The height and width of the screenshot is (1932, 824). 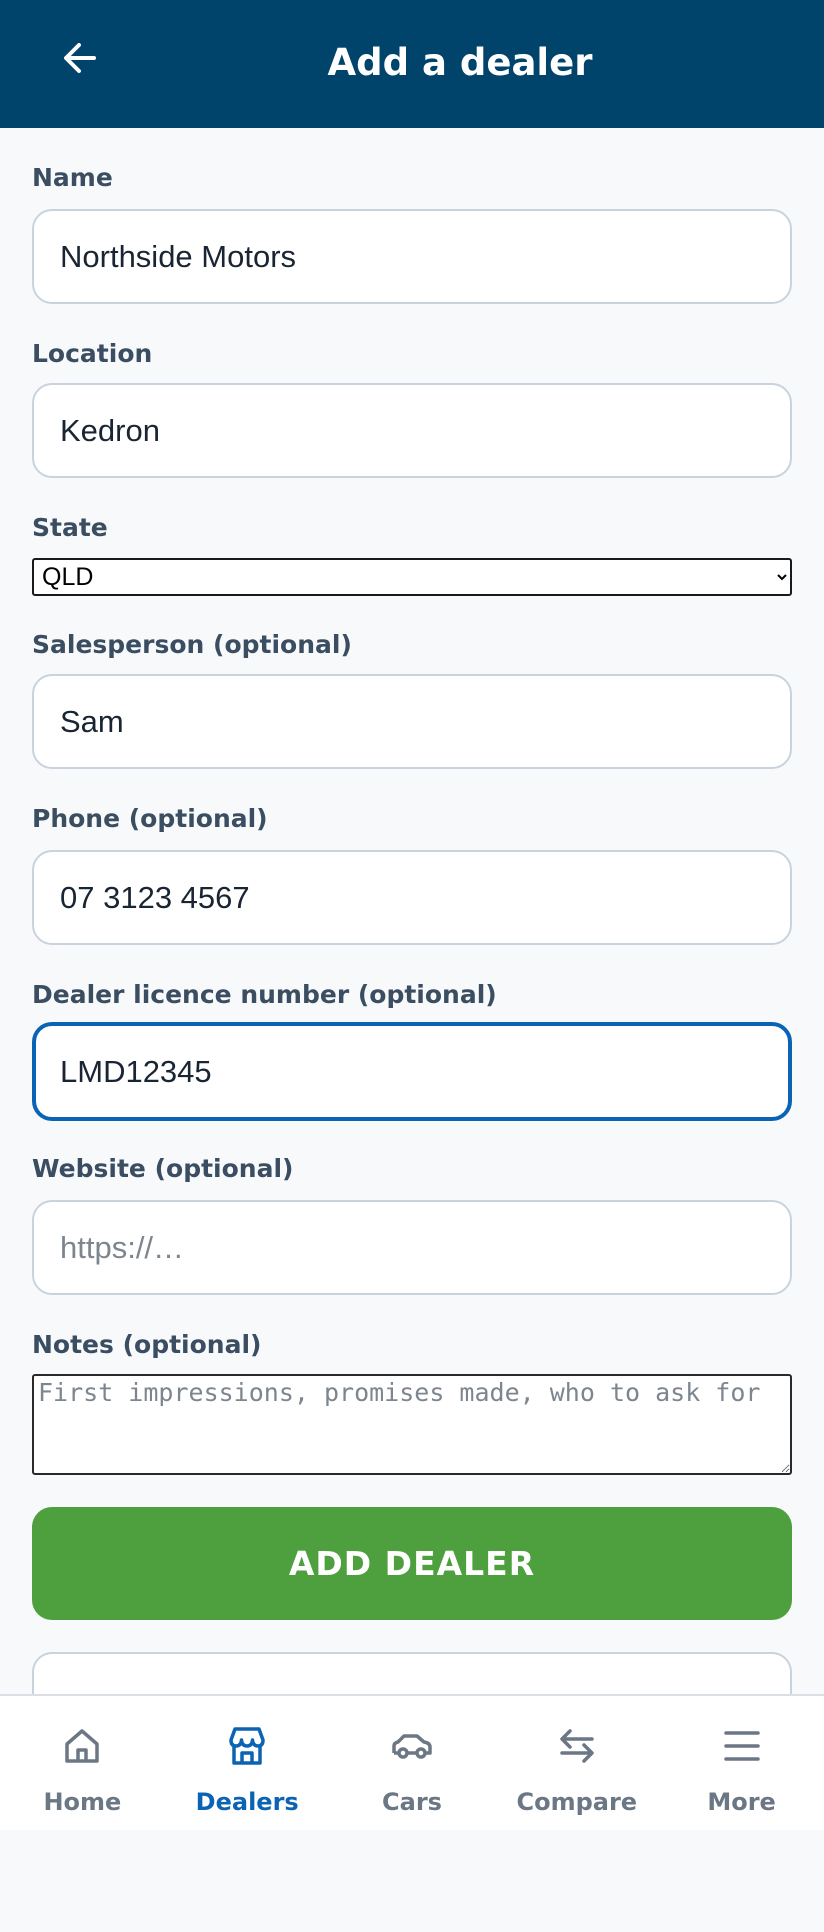 I want to click on bottom-nav: Home Dealers Cars Compare More, so click(x=412, y=1762).